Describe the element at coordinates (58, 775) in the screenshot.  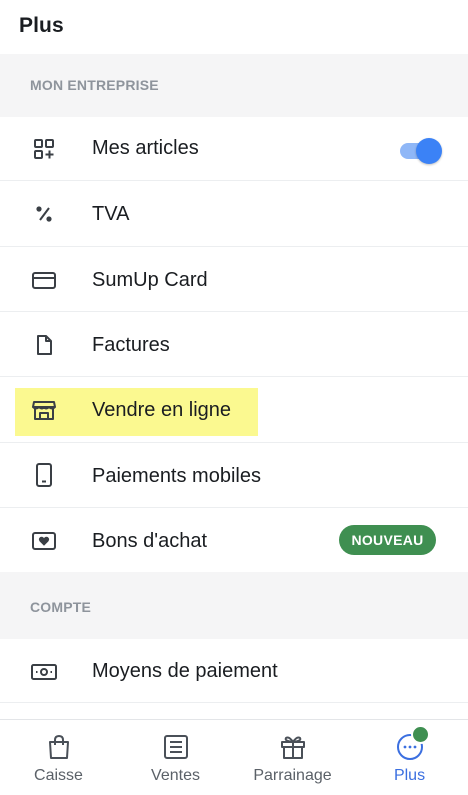
I see `nav-label: Caisse` at that location.